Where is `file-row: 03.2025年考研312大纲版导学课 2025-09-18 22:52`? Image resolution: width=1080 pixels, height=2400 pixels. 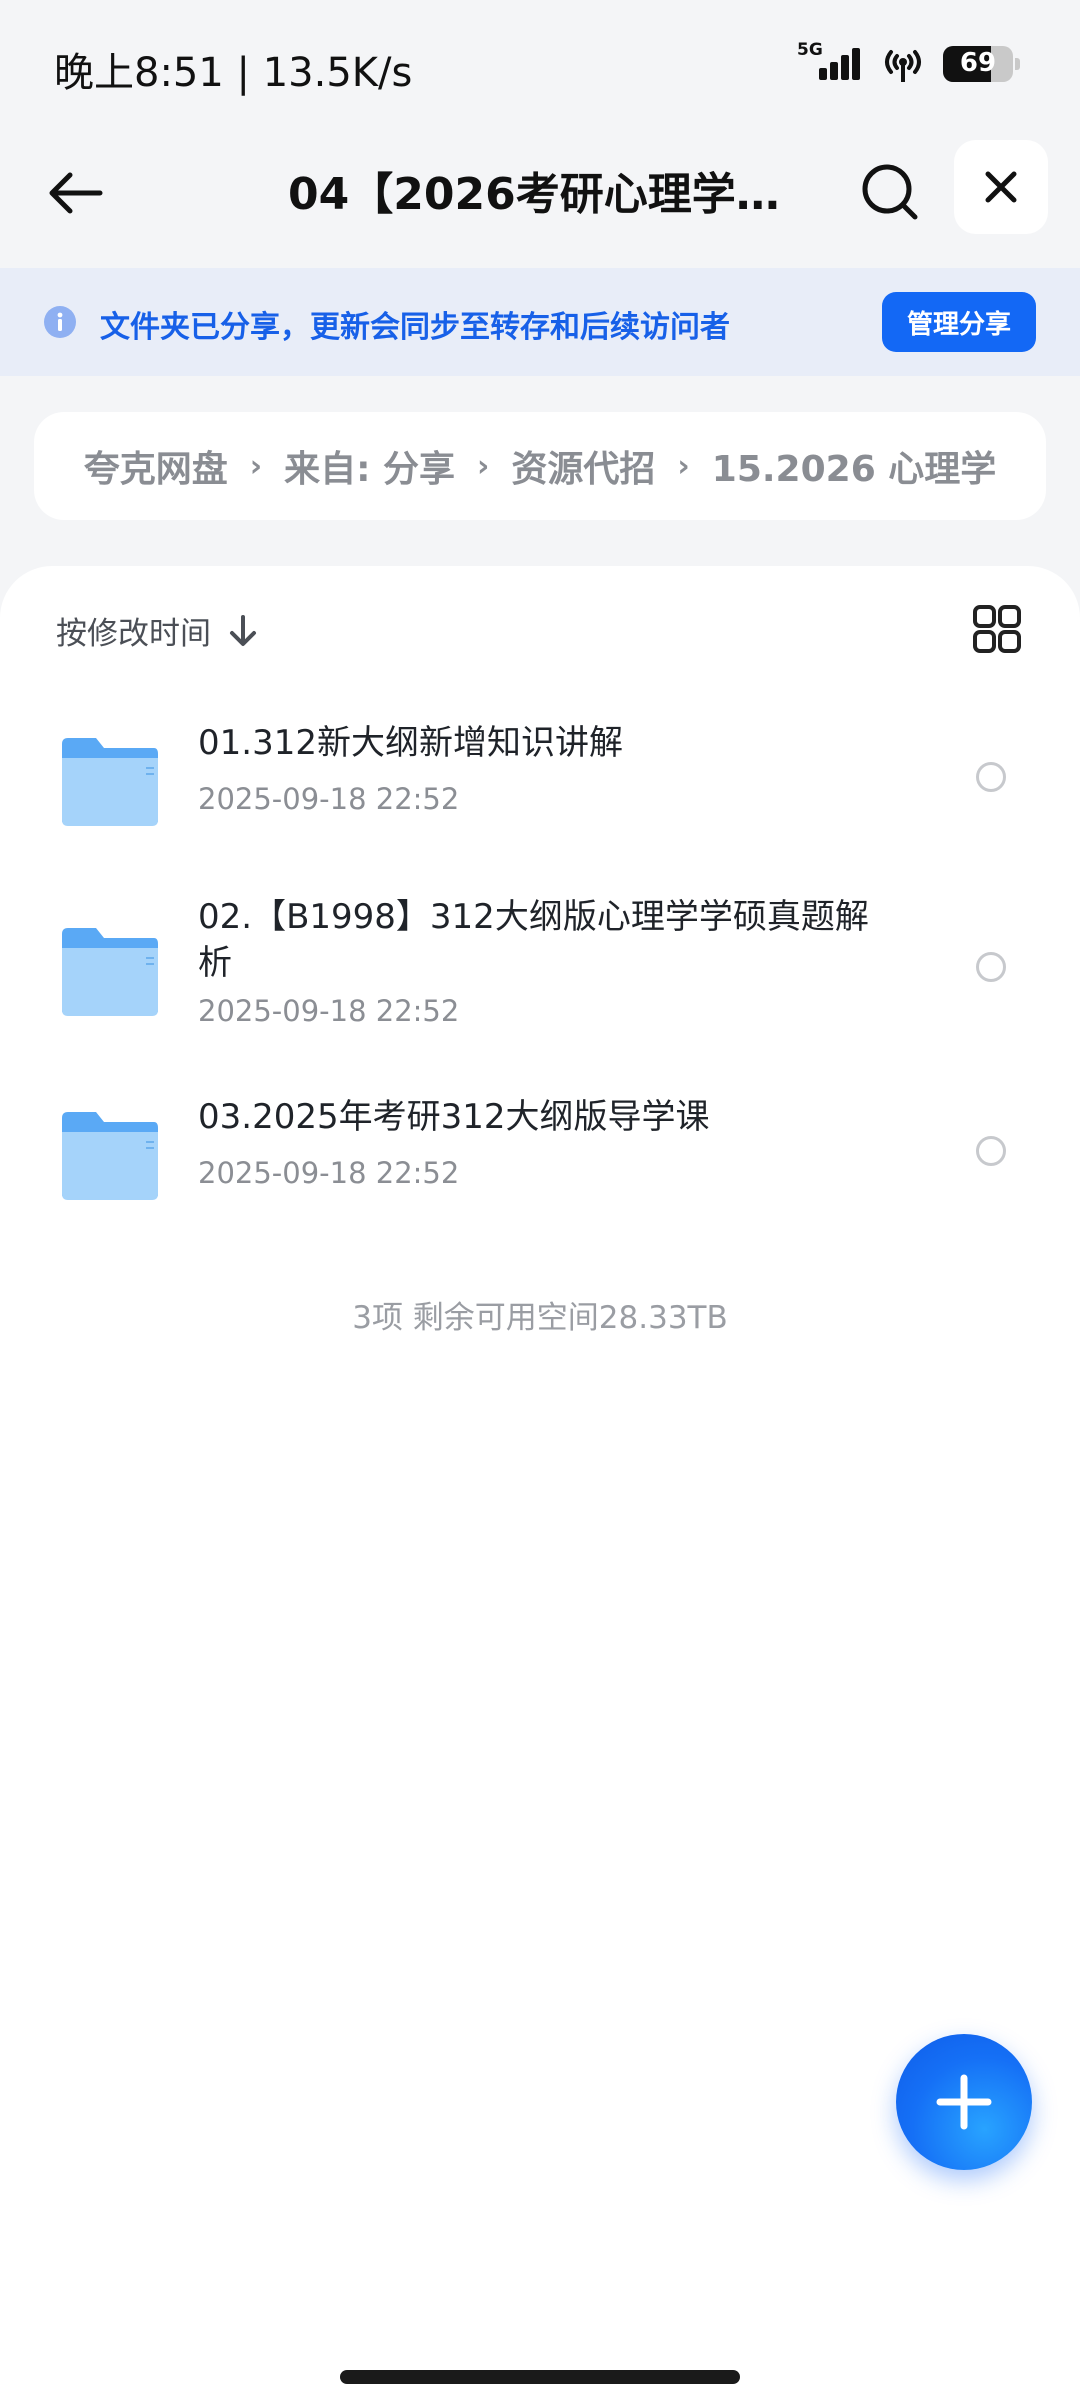
file-row: 03.2025年考研312大纲版导学课 2025-09-18 22:52 is located at coordinates (540, 1155).